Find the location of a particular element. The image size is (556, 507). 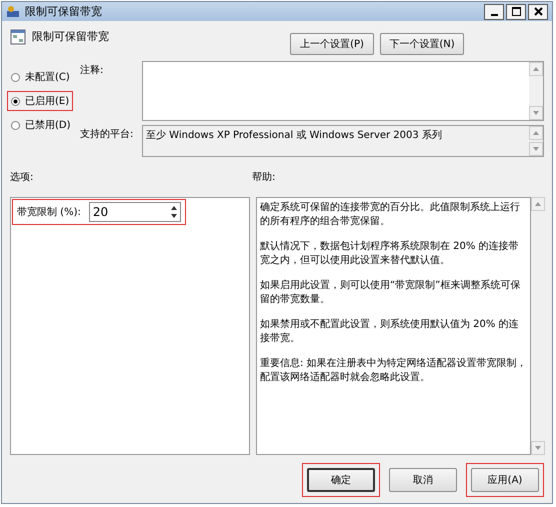

radio-option: 已启用(E) is located at coordinates (40, 101).